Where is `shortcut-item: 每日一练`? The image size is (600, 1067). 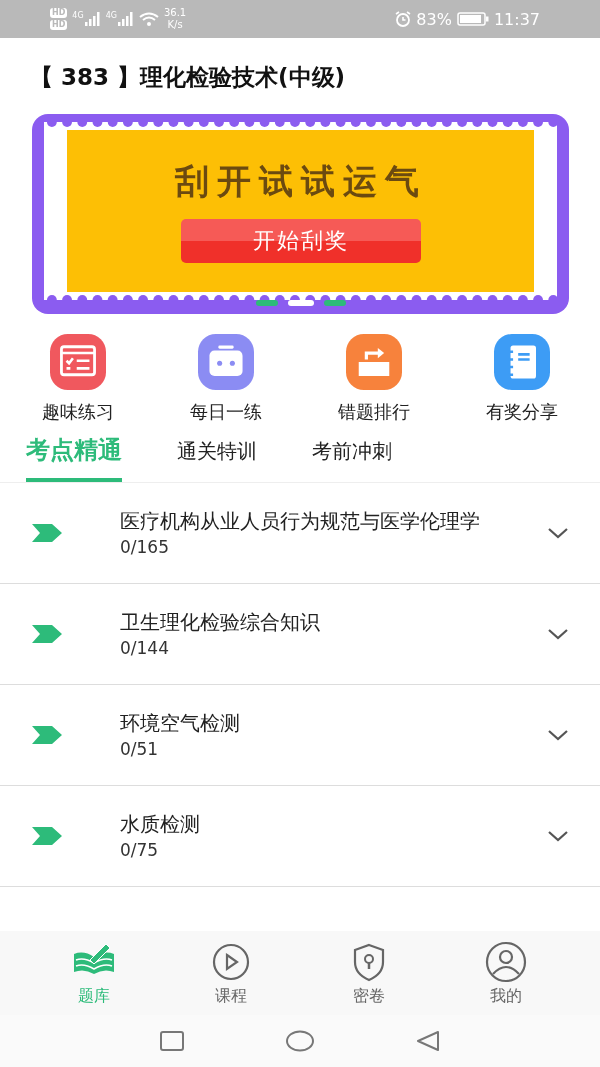 shortcut-item: 每日一练 is located at coordinates (226, 379).